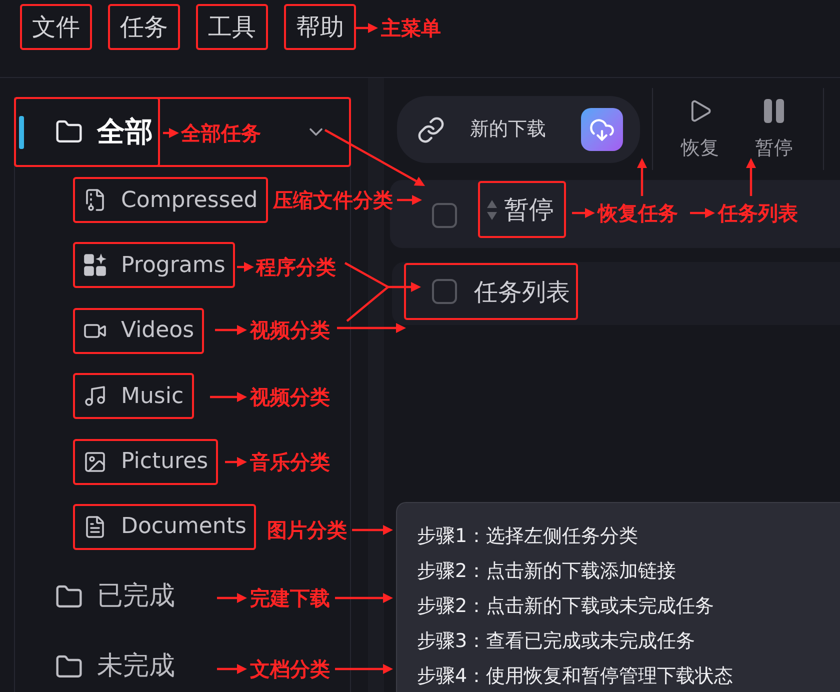 Image resolution: width=840 pixels, height=692 pixels. What do you see at coordinates (522, 292) in the screenshot?
I see `task-name: 任务列表` at bounding box center [522, 292].